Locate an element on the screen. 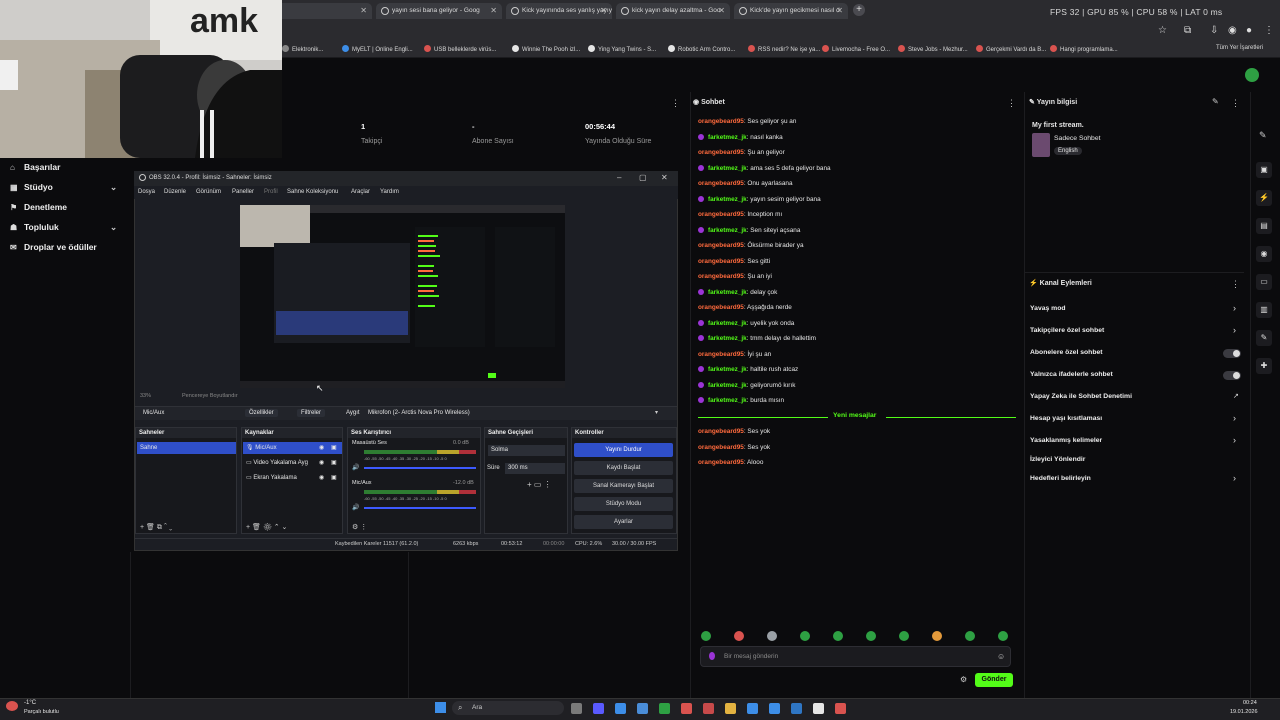  outlook-icon is located at coordinates (774, 708).